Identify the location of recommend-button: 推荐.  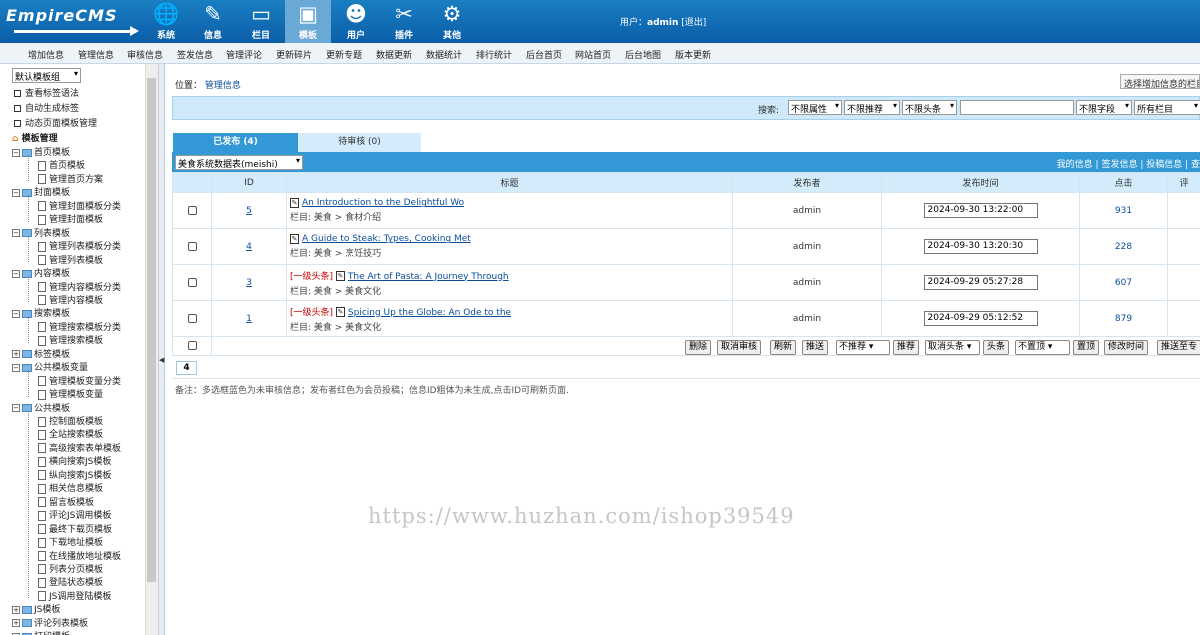
(906, 347).